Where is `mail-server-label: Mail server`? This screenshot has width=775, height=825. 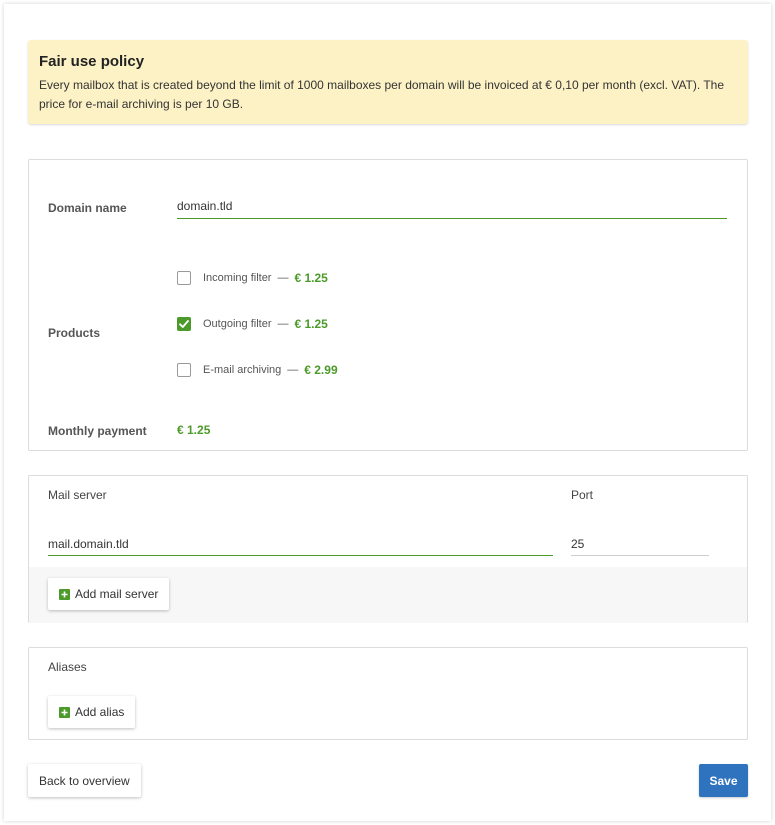
mail-server-label: Mail server is located at coordinates (77, 495).